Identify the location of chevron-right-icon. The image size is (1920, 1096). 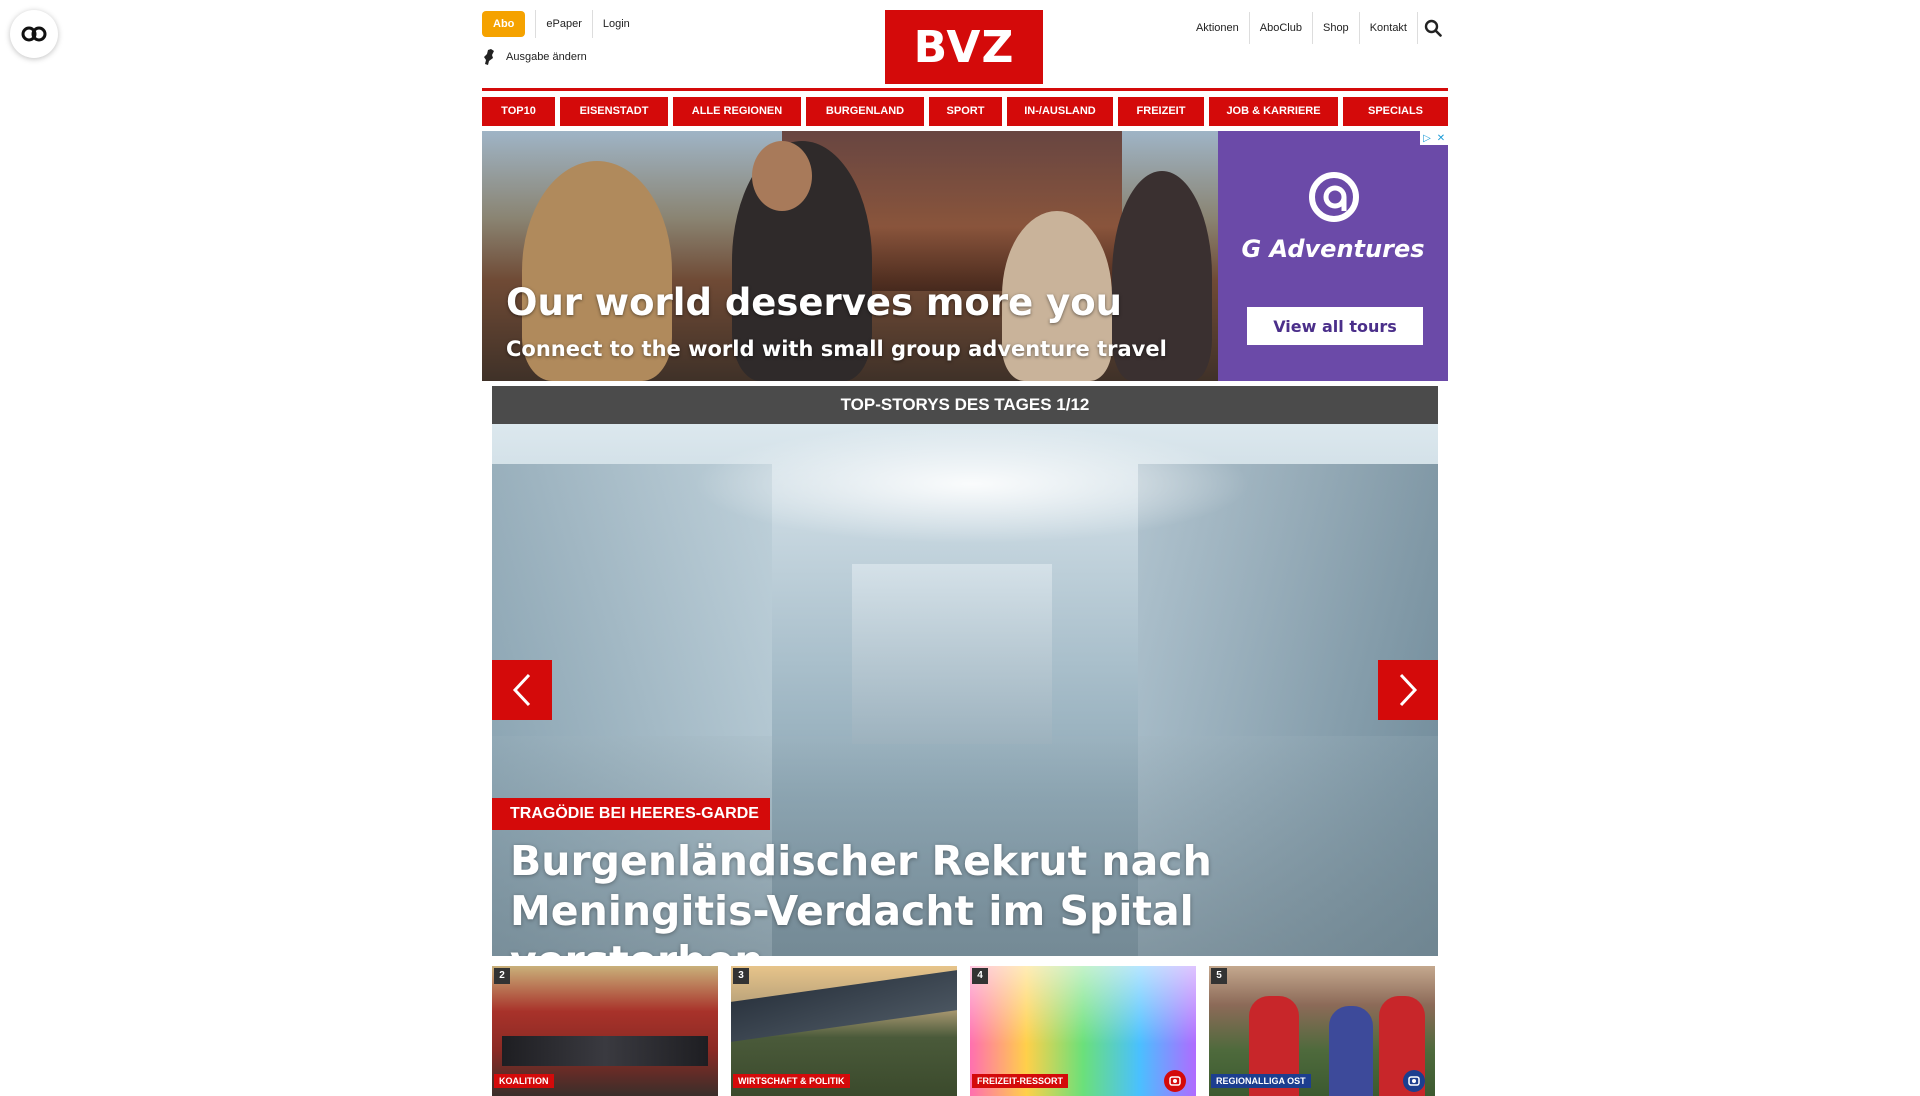
(1408, 690).